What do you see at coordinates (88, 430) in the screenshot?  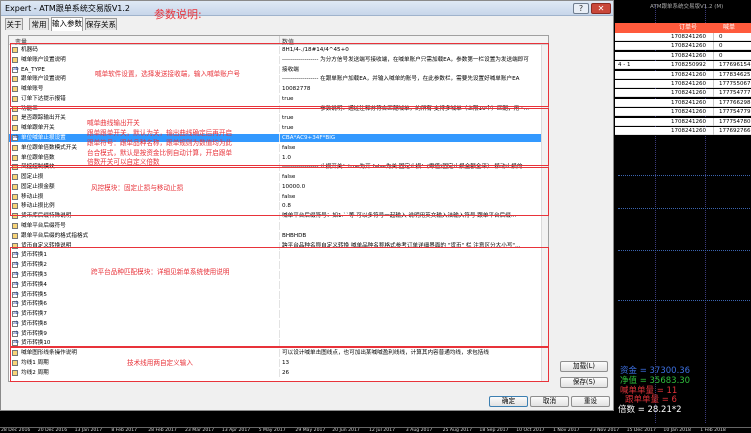 I see `time-axis-label: 13 Jan 2017` at bounding box center [88, 430].